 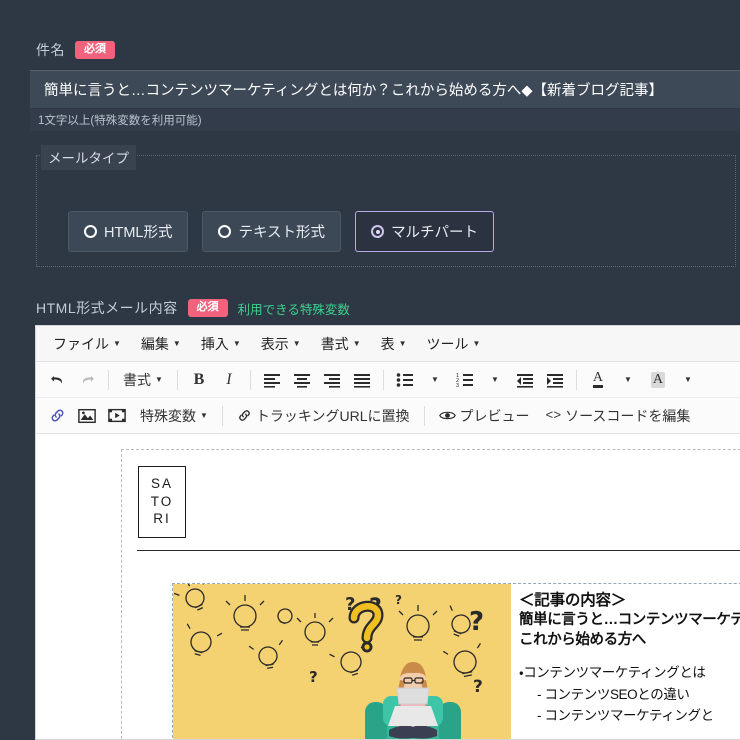 I want to click on source-code-button: <> ソースコードを編集, so click(x=618, y=416).